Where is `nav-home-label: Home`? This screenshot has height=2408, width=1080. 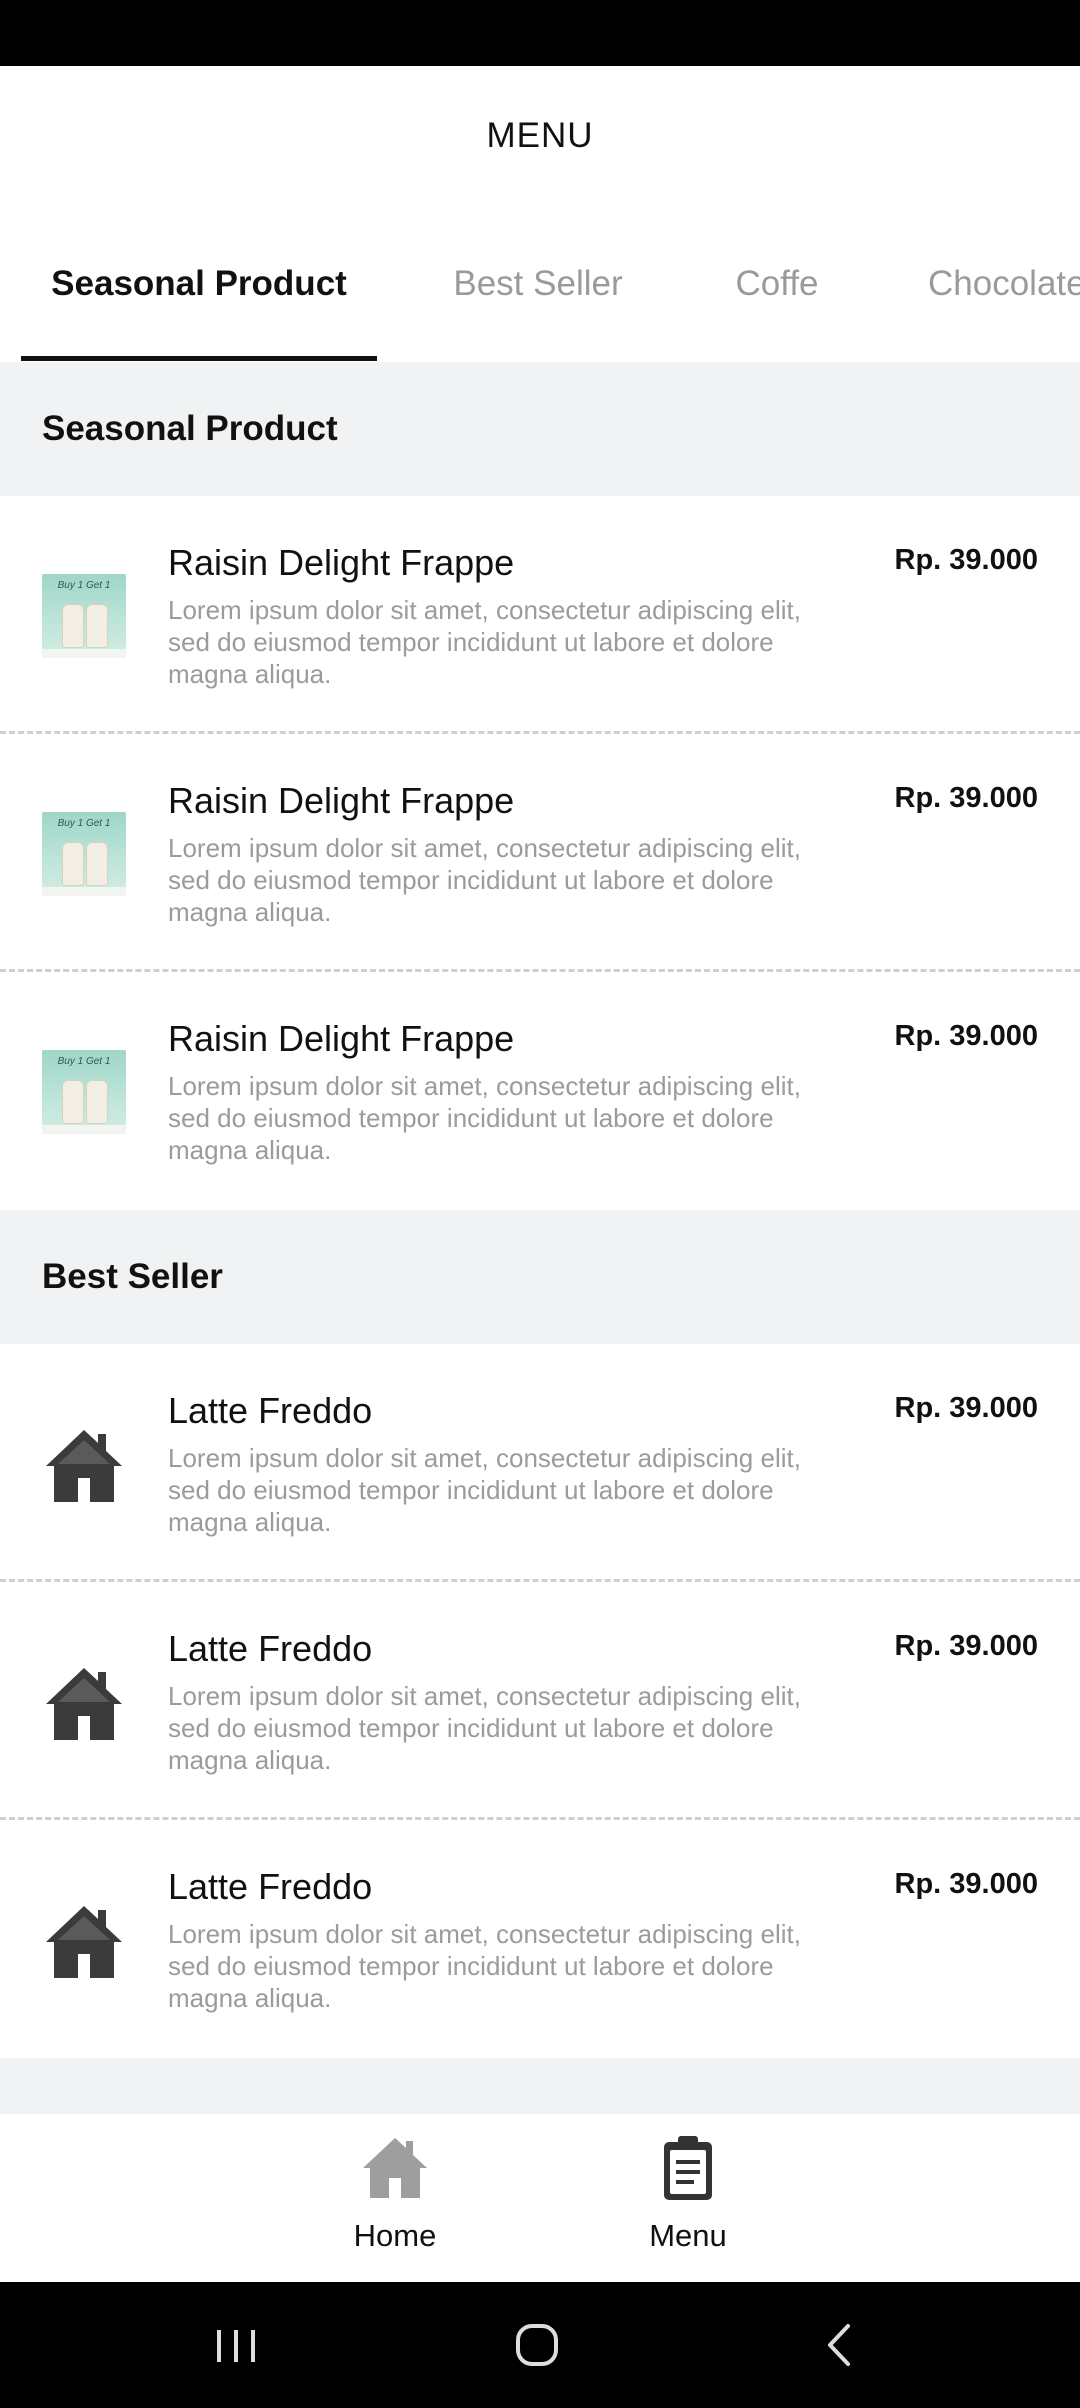 nav-home-label: Home is located at coordinates (395, 2235).